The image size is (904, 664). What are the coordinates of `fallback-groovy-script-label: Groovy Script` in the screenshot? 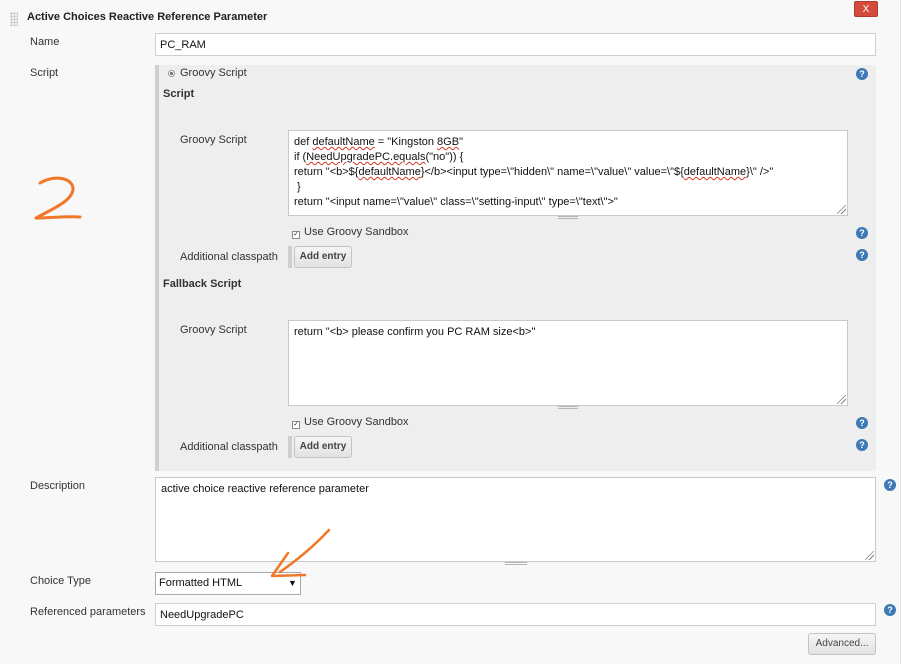 It's located at (213, 330).